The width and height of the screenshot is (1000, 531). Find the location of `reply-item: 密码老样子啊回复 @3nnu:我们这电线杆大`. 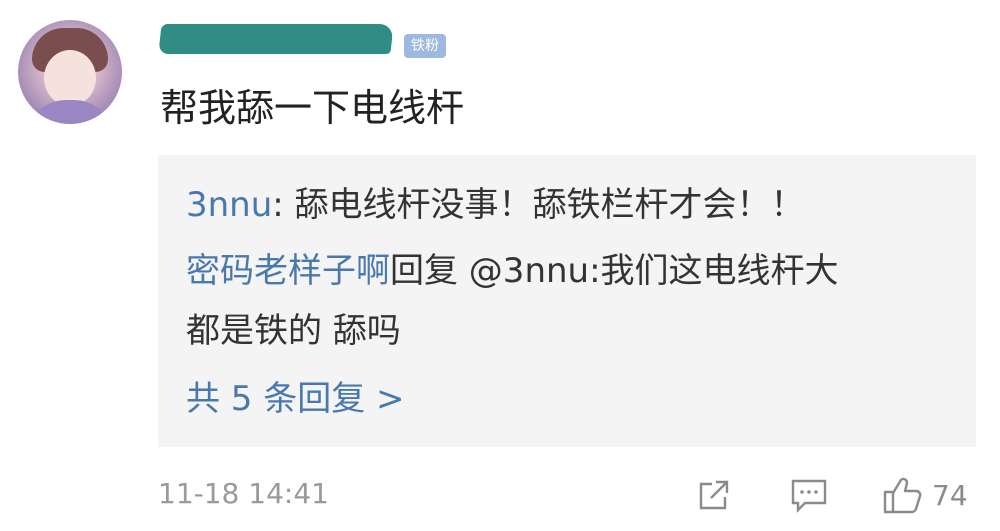

reply-item: 密码老样子啊回复 @3nnu:我们这电线杆大 is located at coordinates (512, 271).